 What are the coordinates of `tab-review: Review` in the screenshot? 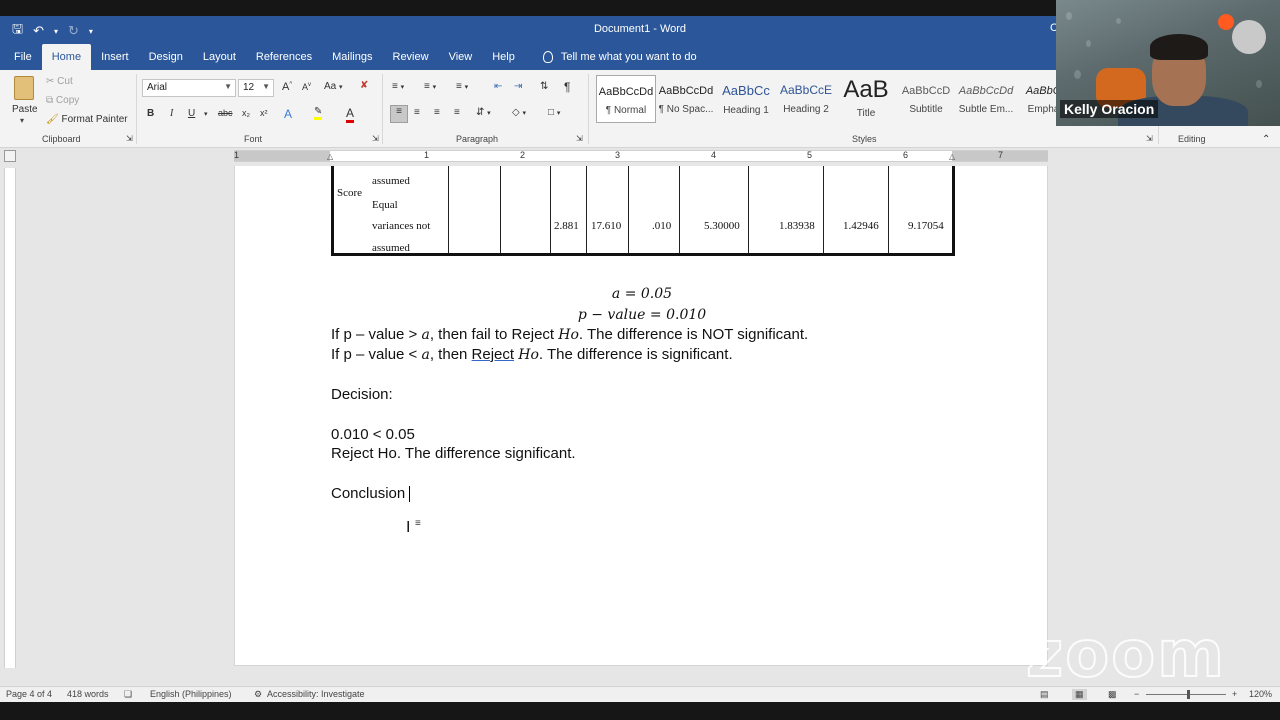 It's located at (411, 57).